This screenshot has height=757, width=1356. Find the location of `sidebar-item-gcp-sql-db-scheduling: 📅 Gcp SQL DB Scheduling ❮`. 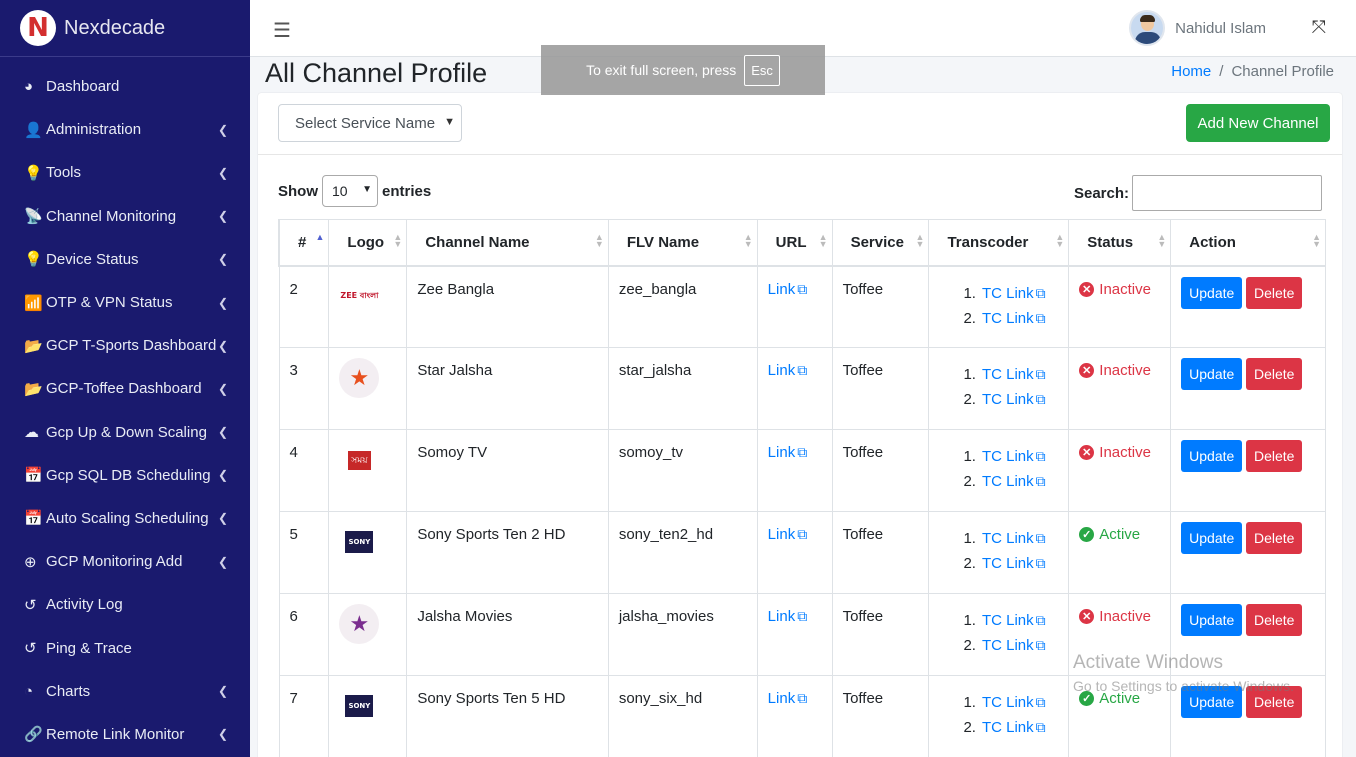

sidebar-item-gcp-sql-db-scheduling: 📅 Gcp SQL DB Scheduling ❮ is located at coordinates (125, 475).